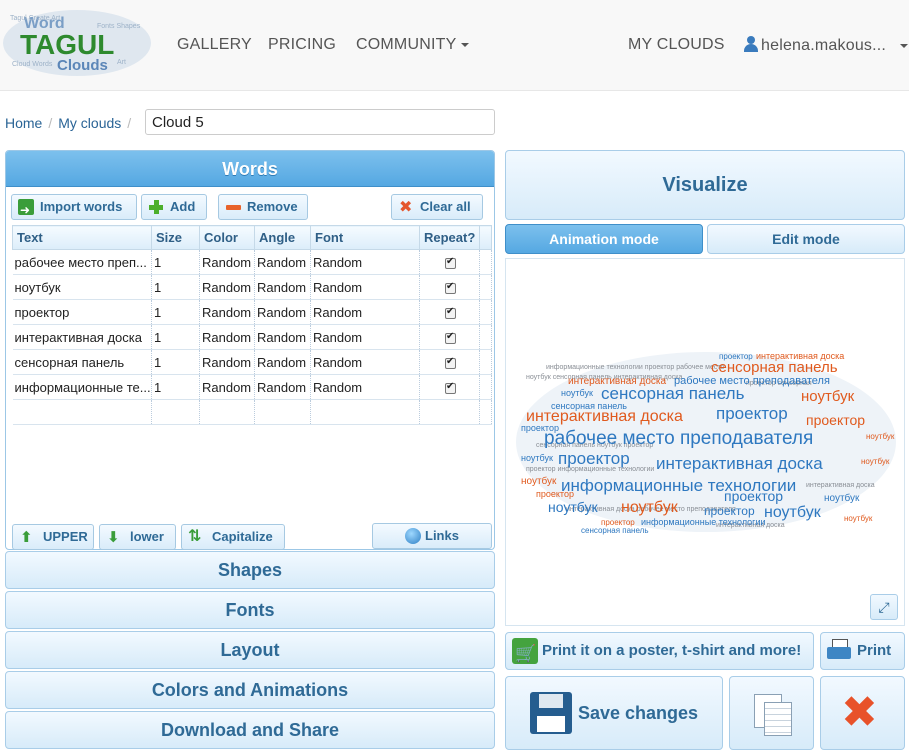 The width and height of the screenshot is (909, 753). What do you see at coordinates (282, 237) in the screenshot?
I see `column-header: Angle` at bounding box center [282, 237].